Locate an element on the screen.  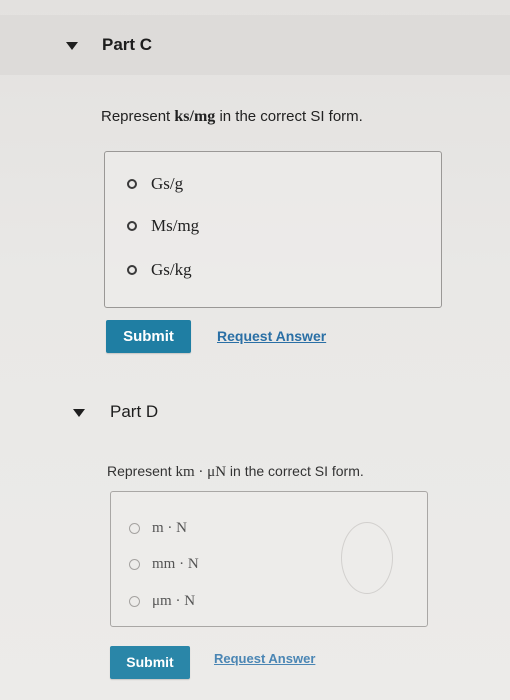
part-c-option-1: Gs/g is located at coordinates (155, 184).